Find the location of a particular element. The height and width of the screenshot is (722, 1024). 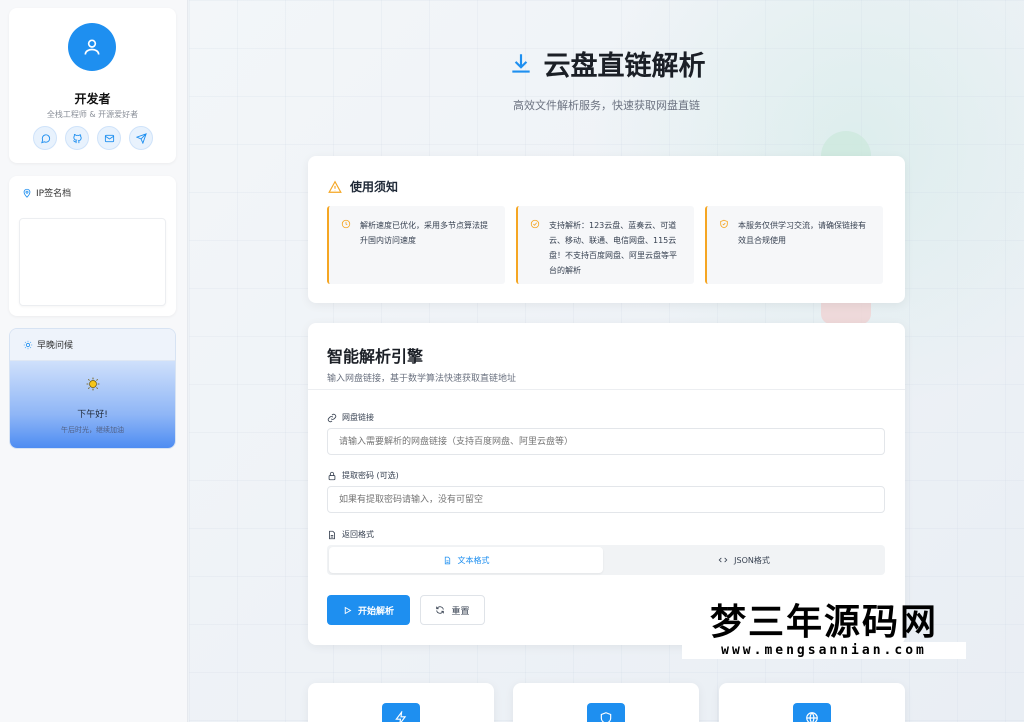

password-label: 提取密码 (可选) is located at coordinates (363, 475).